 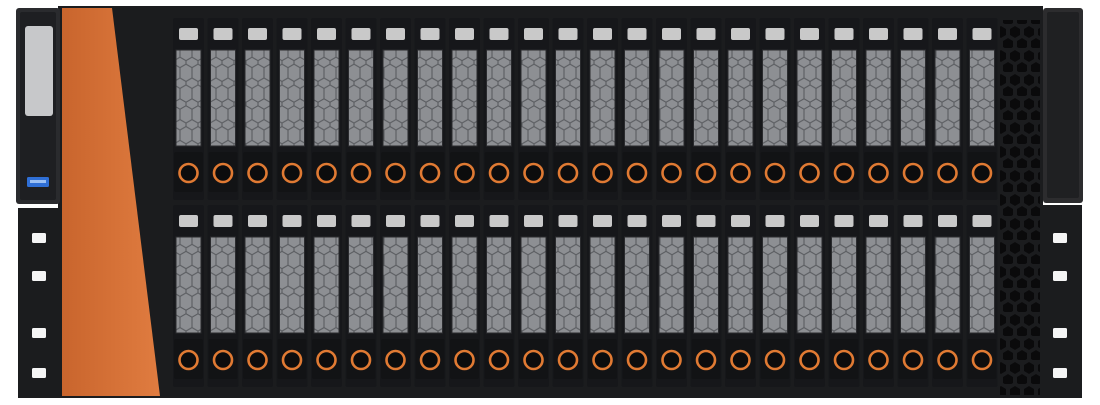 I want to click on rack-mount-hole-icon, so click(x=39, y=276).